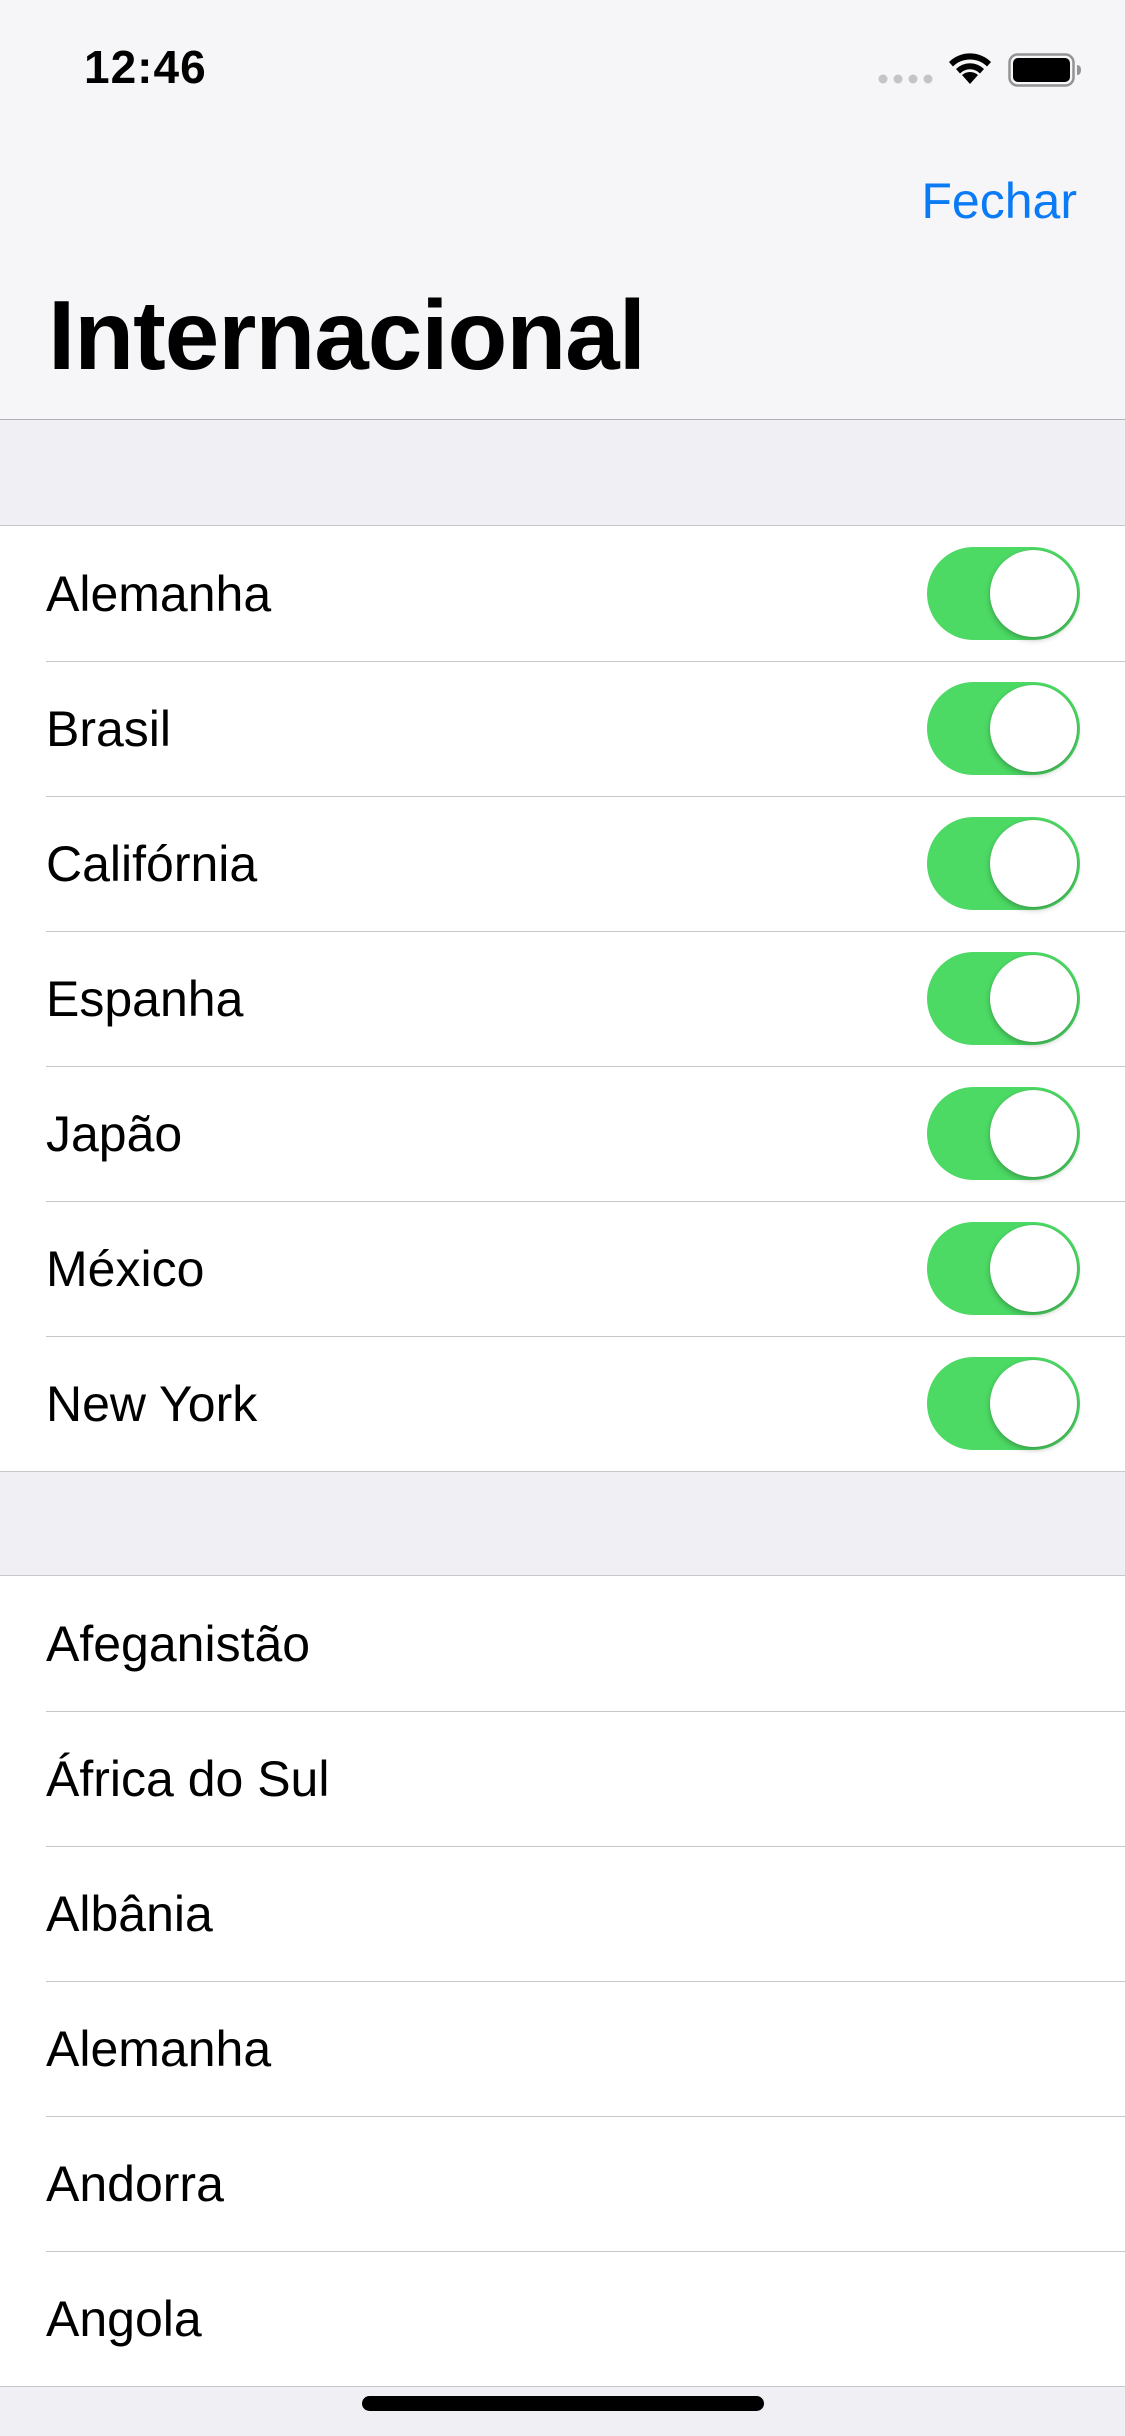  Describe the element at coordinates (562, 1403) in the screenshot. I see `calendar-row-new-york: New York` at that location.